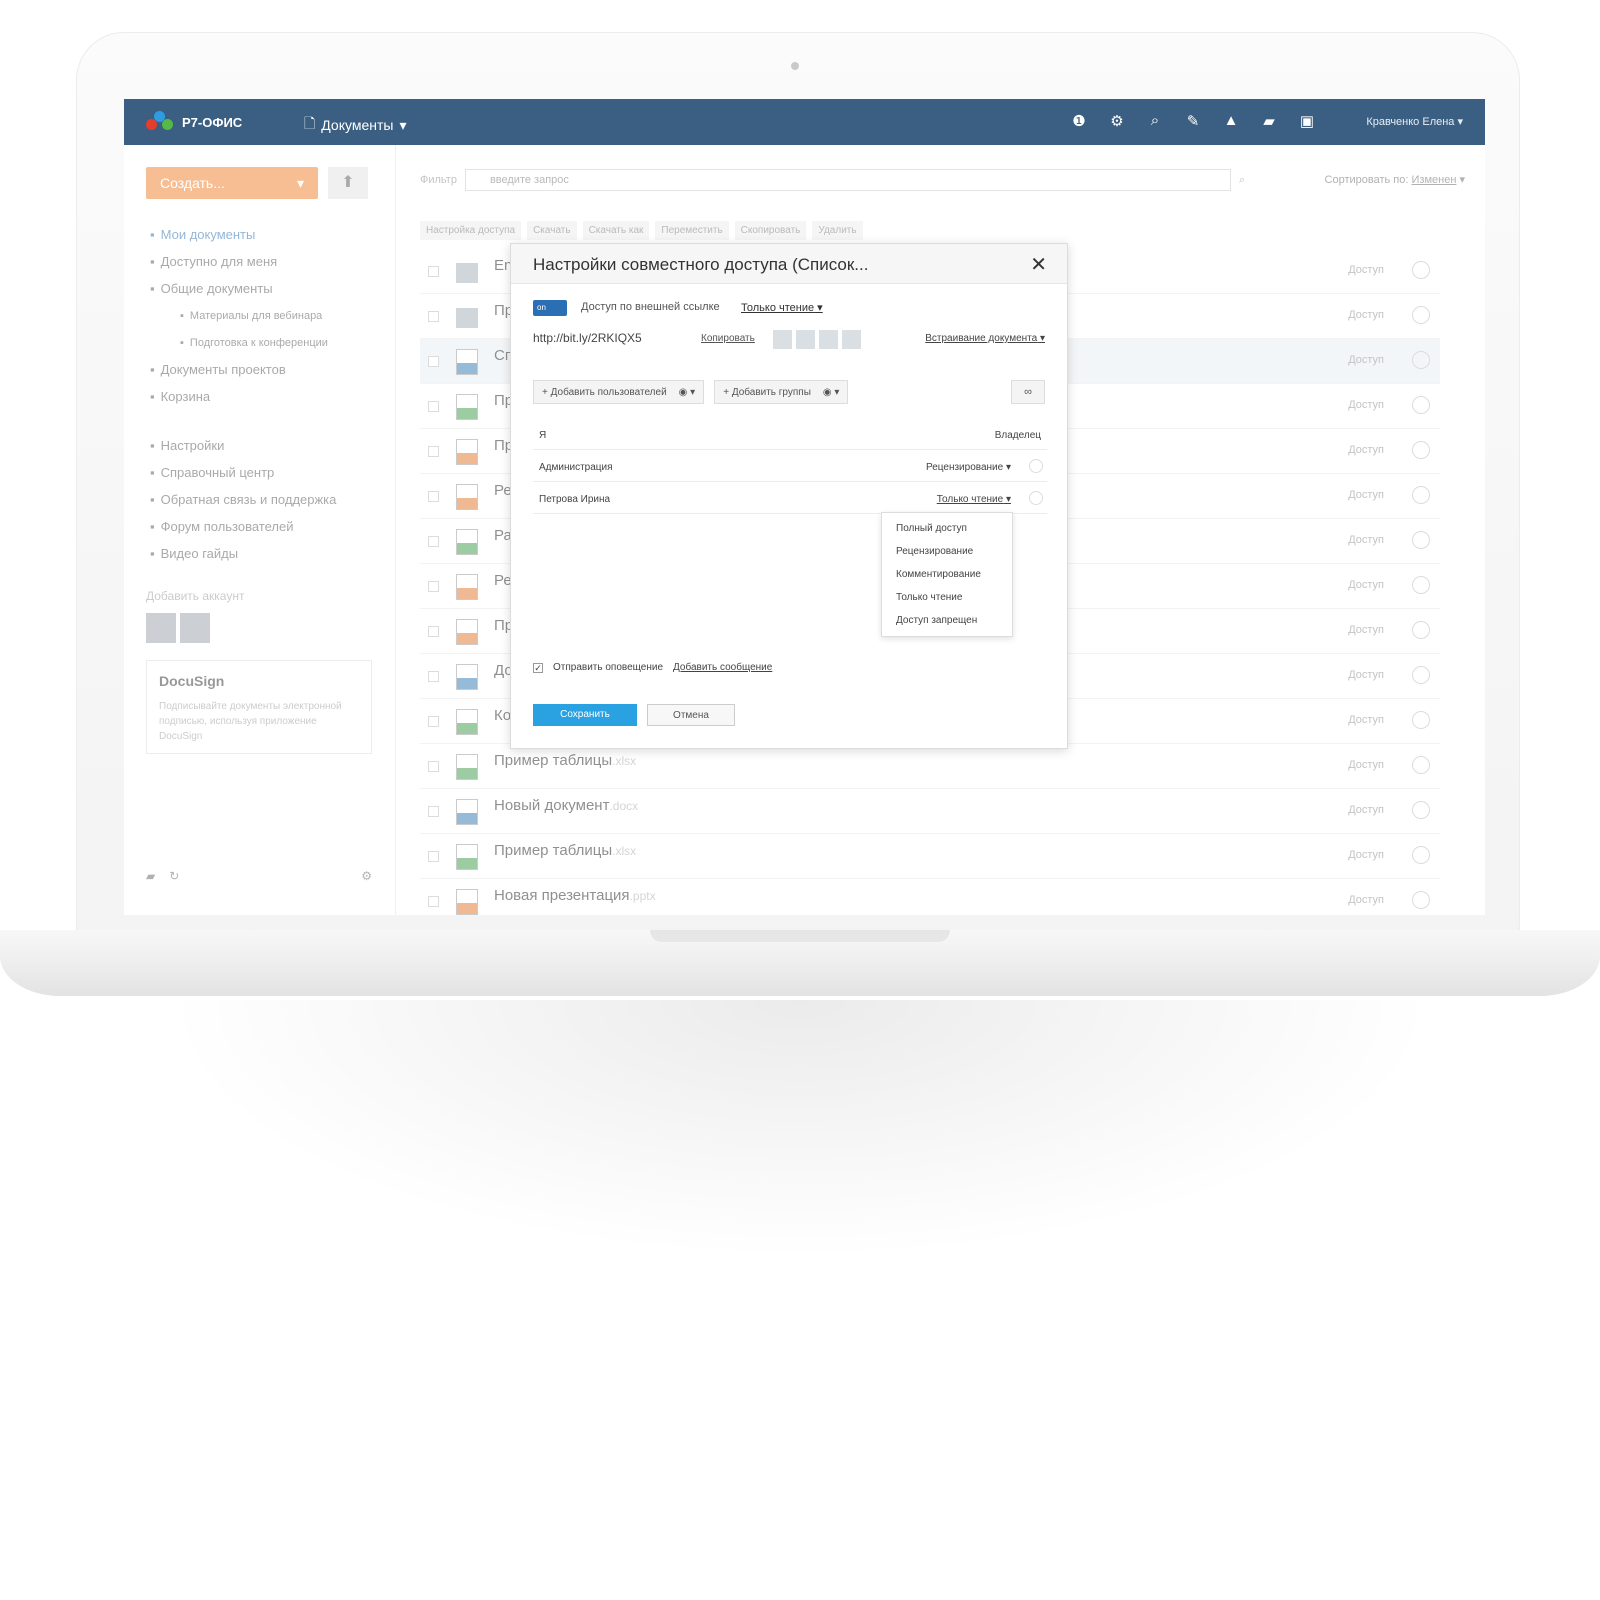 The width and height of the screenshot is (1600, 1600). What do you see at coordinates (1028, 392) in the screenshot?
I see `link-icon: ∞` at bounding box center [1028, 392].